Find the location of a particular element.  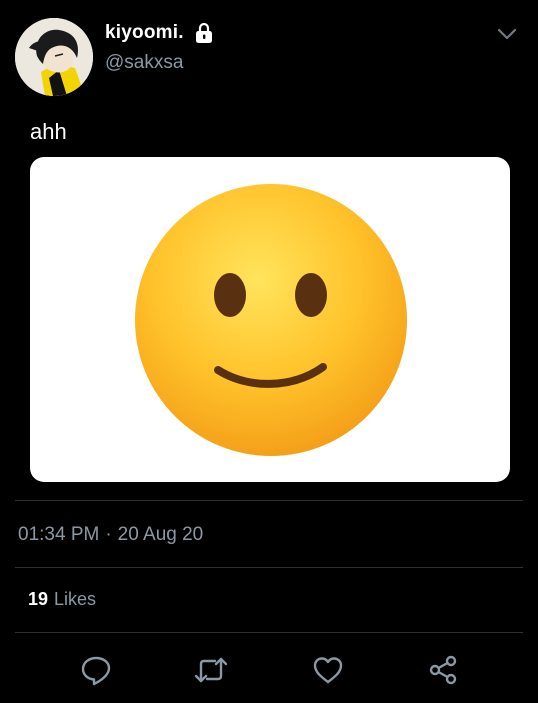

author-handle: @sakxsa is located at coordinates (144, 63).